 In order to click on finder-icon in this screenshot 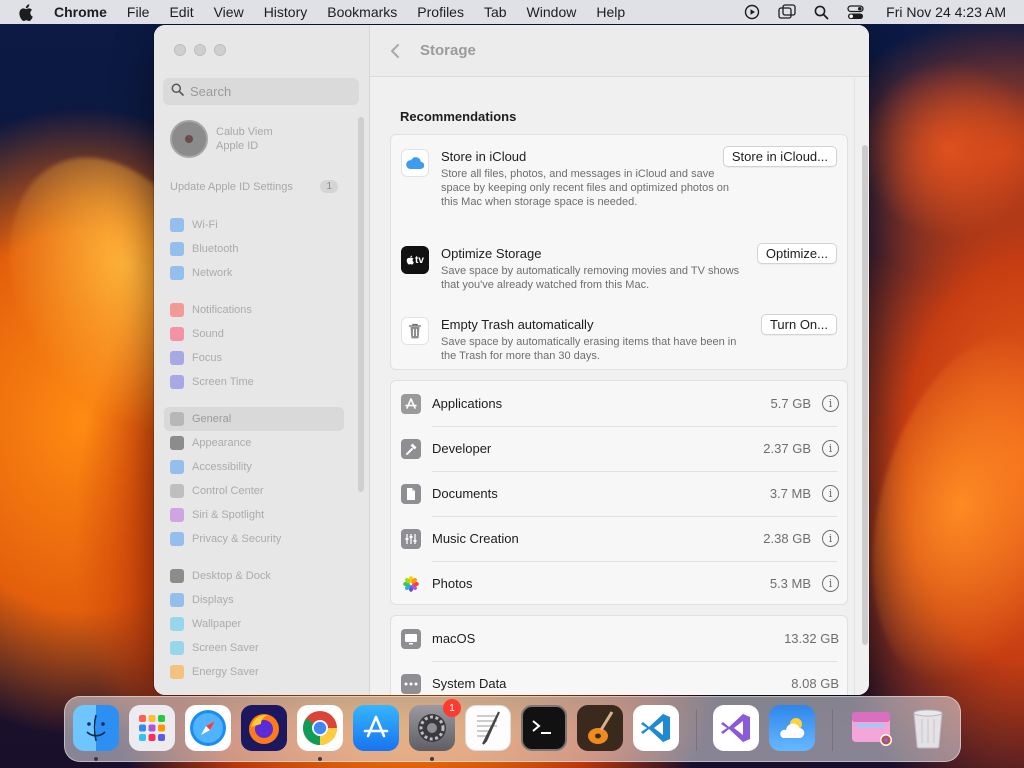, I will do `click(96, 728)`.